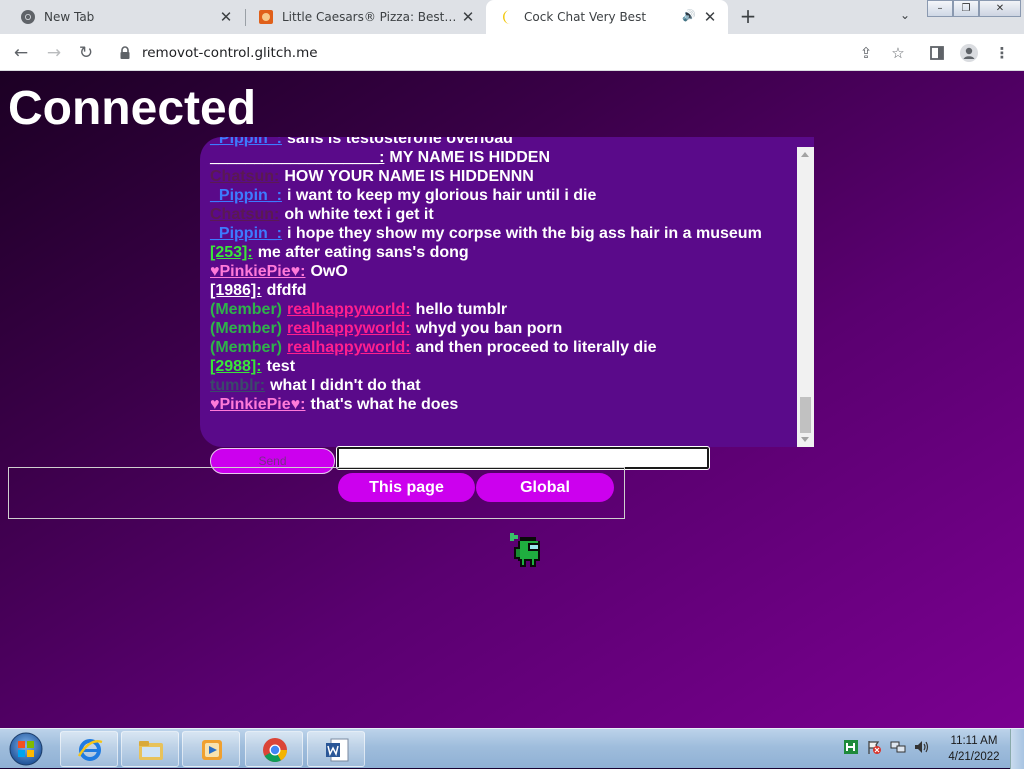  Describe the element at coordinates (281, 366) in the screenshot. I see `chat-message-text: test` at that location.